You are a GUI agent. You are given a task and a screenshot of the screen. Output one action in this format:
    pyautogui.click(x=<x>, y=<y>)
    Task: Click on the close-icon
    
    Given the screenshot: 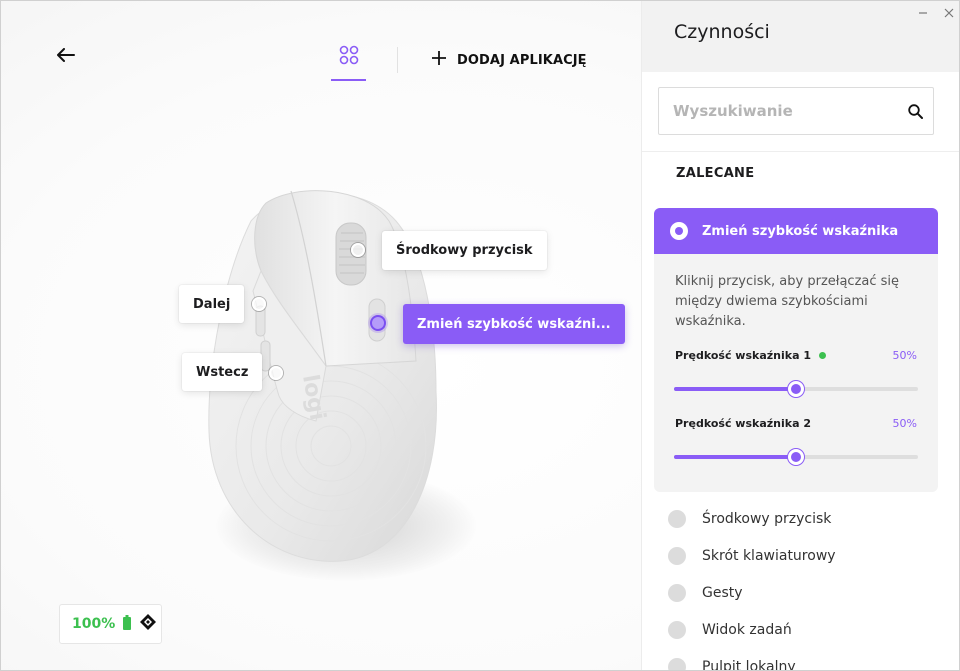 What is the action you would take?
    pyautogui.click(x=949, y=14)
    